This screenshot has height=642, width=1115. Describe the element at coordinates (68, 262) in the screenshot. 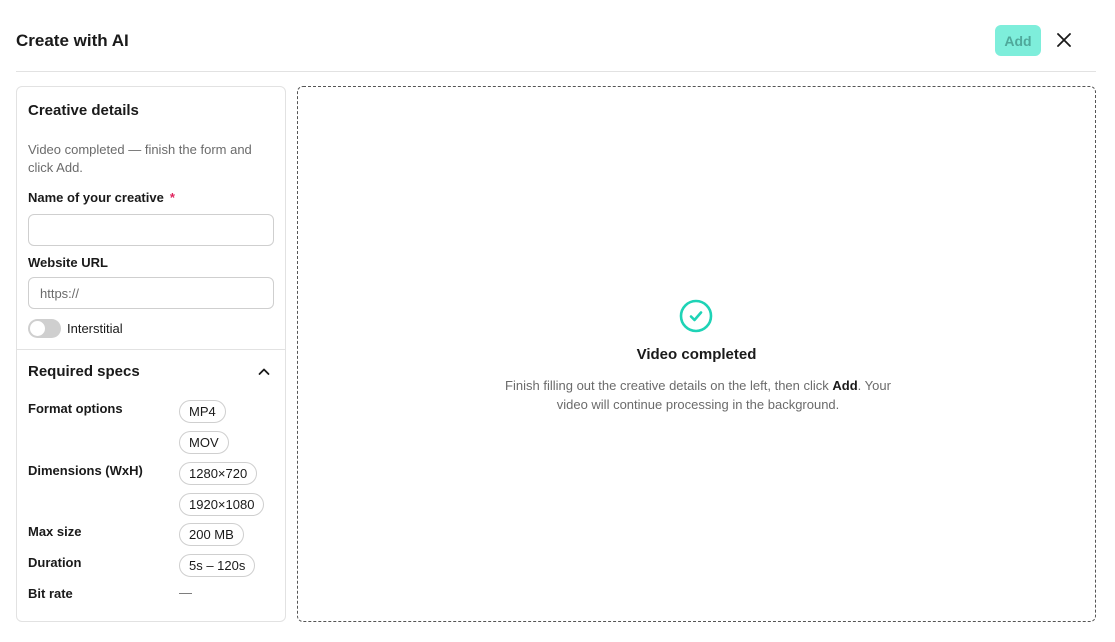

I see `url-field-label: Website URL` at that location.